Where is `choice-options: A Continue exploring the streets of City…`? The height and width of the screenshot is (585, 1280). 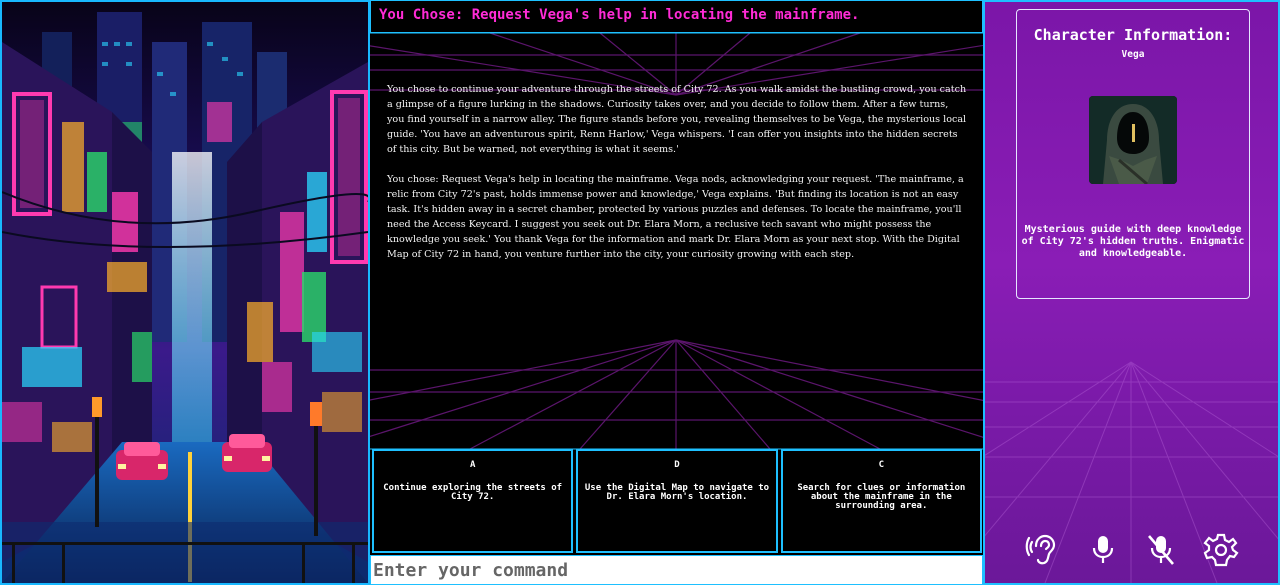 choice-options: A Continue exploring the streets of City… is located at coordinates (677, 501).